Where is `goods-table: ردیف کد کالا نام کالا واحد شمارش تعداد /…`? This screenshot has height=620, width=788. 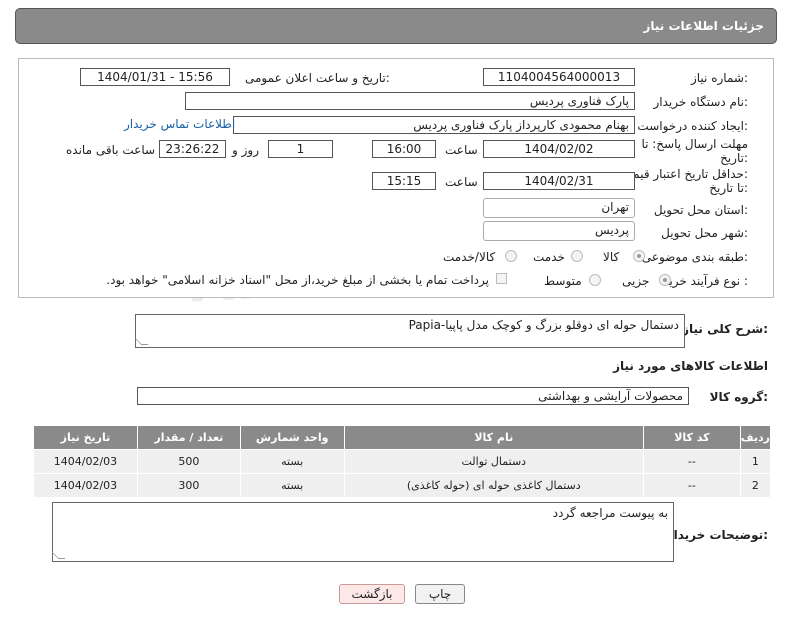 goods-table: ردیف کد کالا نام کالا واحد شمارش تعداد /… is located at coordinates (402, 461).